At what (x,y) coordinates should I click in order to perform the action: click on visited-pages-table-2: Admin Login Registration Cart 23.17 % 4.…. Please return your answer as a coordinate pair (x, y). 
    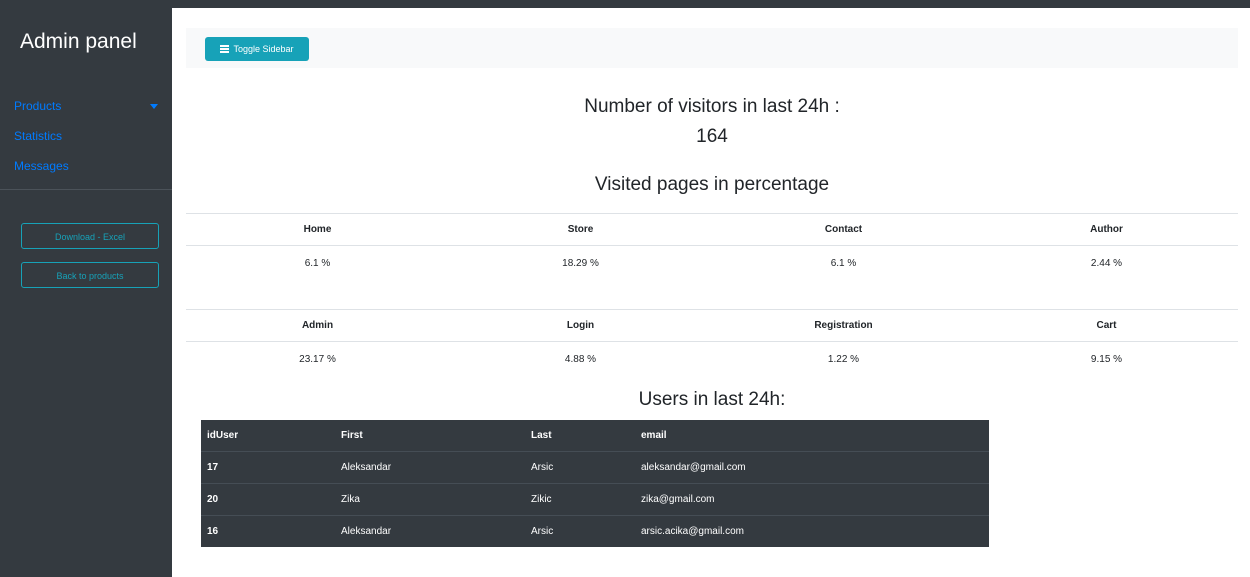
    Looking at the image, I should click on (712, 342).